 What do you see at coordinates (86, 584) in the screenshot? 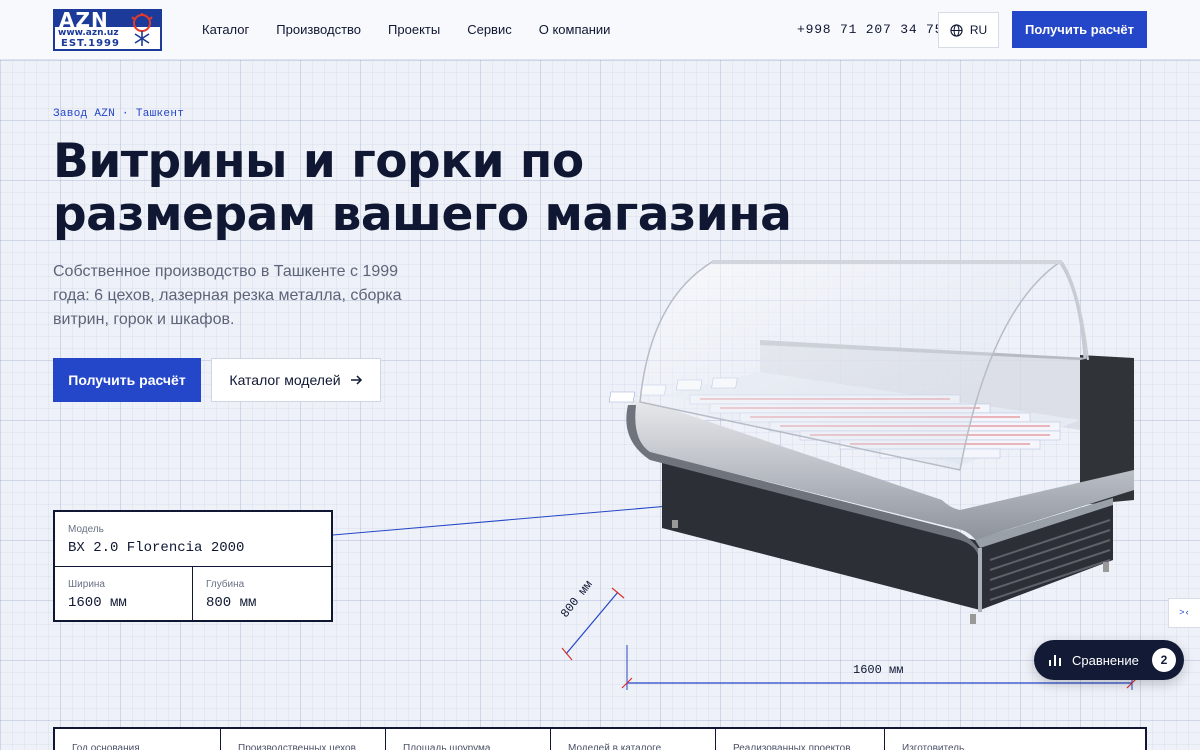
I see `spec-width-label: Ширина` at bounding box center [86, 584].